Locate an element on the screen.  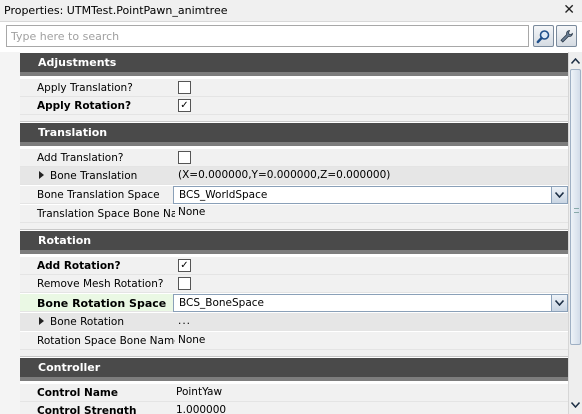
chevron-up-icon is located at coordinates (575, 61).